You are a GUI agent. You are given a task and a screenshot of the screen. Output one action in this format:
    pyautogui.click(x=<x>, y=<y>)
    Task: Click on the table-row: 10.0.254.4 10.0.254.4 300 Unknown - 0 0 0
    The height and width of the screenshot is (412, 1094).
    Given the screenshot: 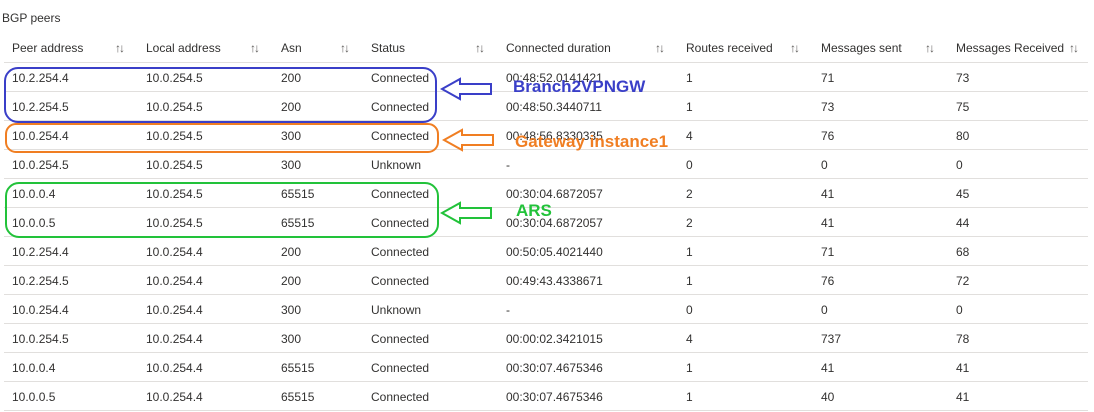 What is the action you would take?
    pyautogui.click(x=546, y=309)
    